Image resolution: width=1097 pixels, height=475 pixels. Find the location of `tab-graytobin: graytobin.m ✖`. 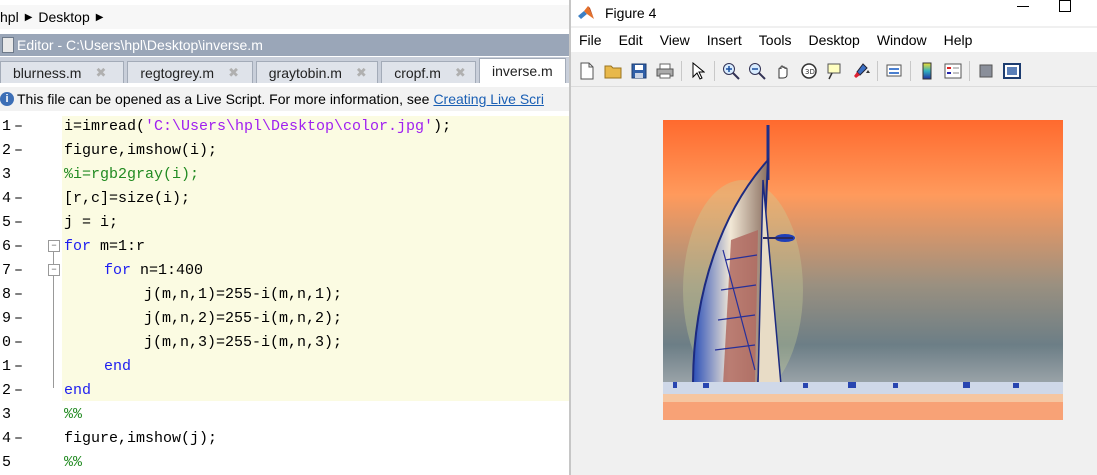

tab-graytobin: graytobin.m ✖ is located at coordinates (317, 72).